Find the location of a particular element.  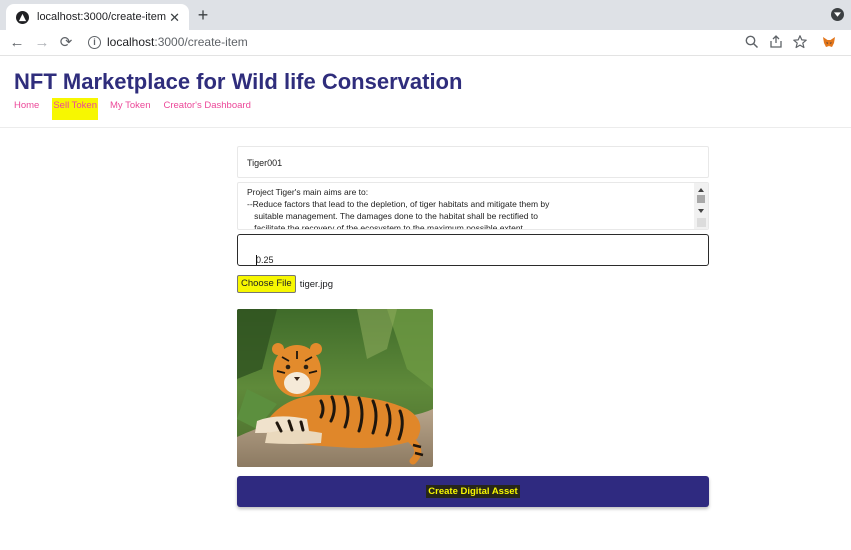

share-icon is located at coordinates (776, 42).